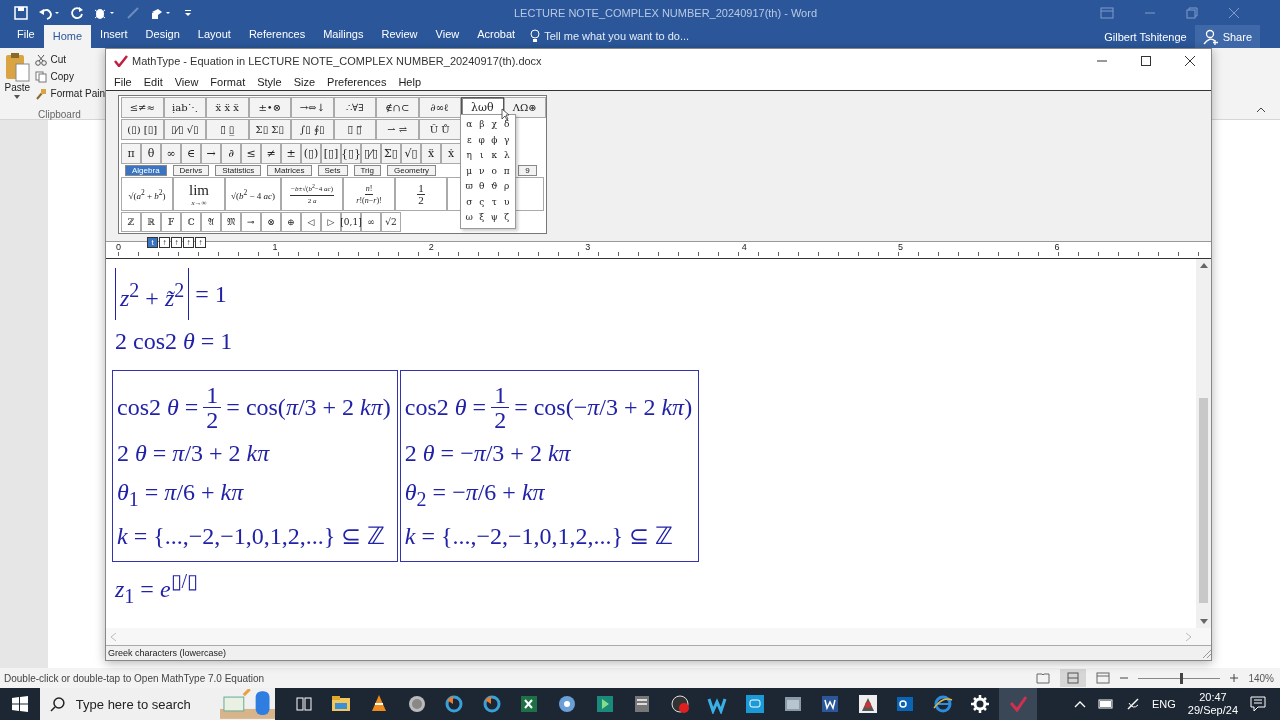  Describe the element at coordinates (1164, 704) in the screenshot. I see `language-indicator: ENG` at that location.